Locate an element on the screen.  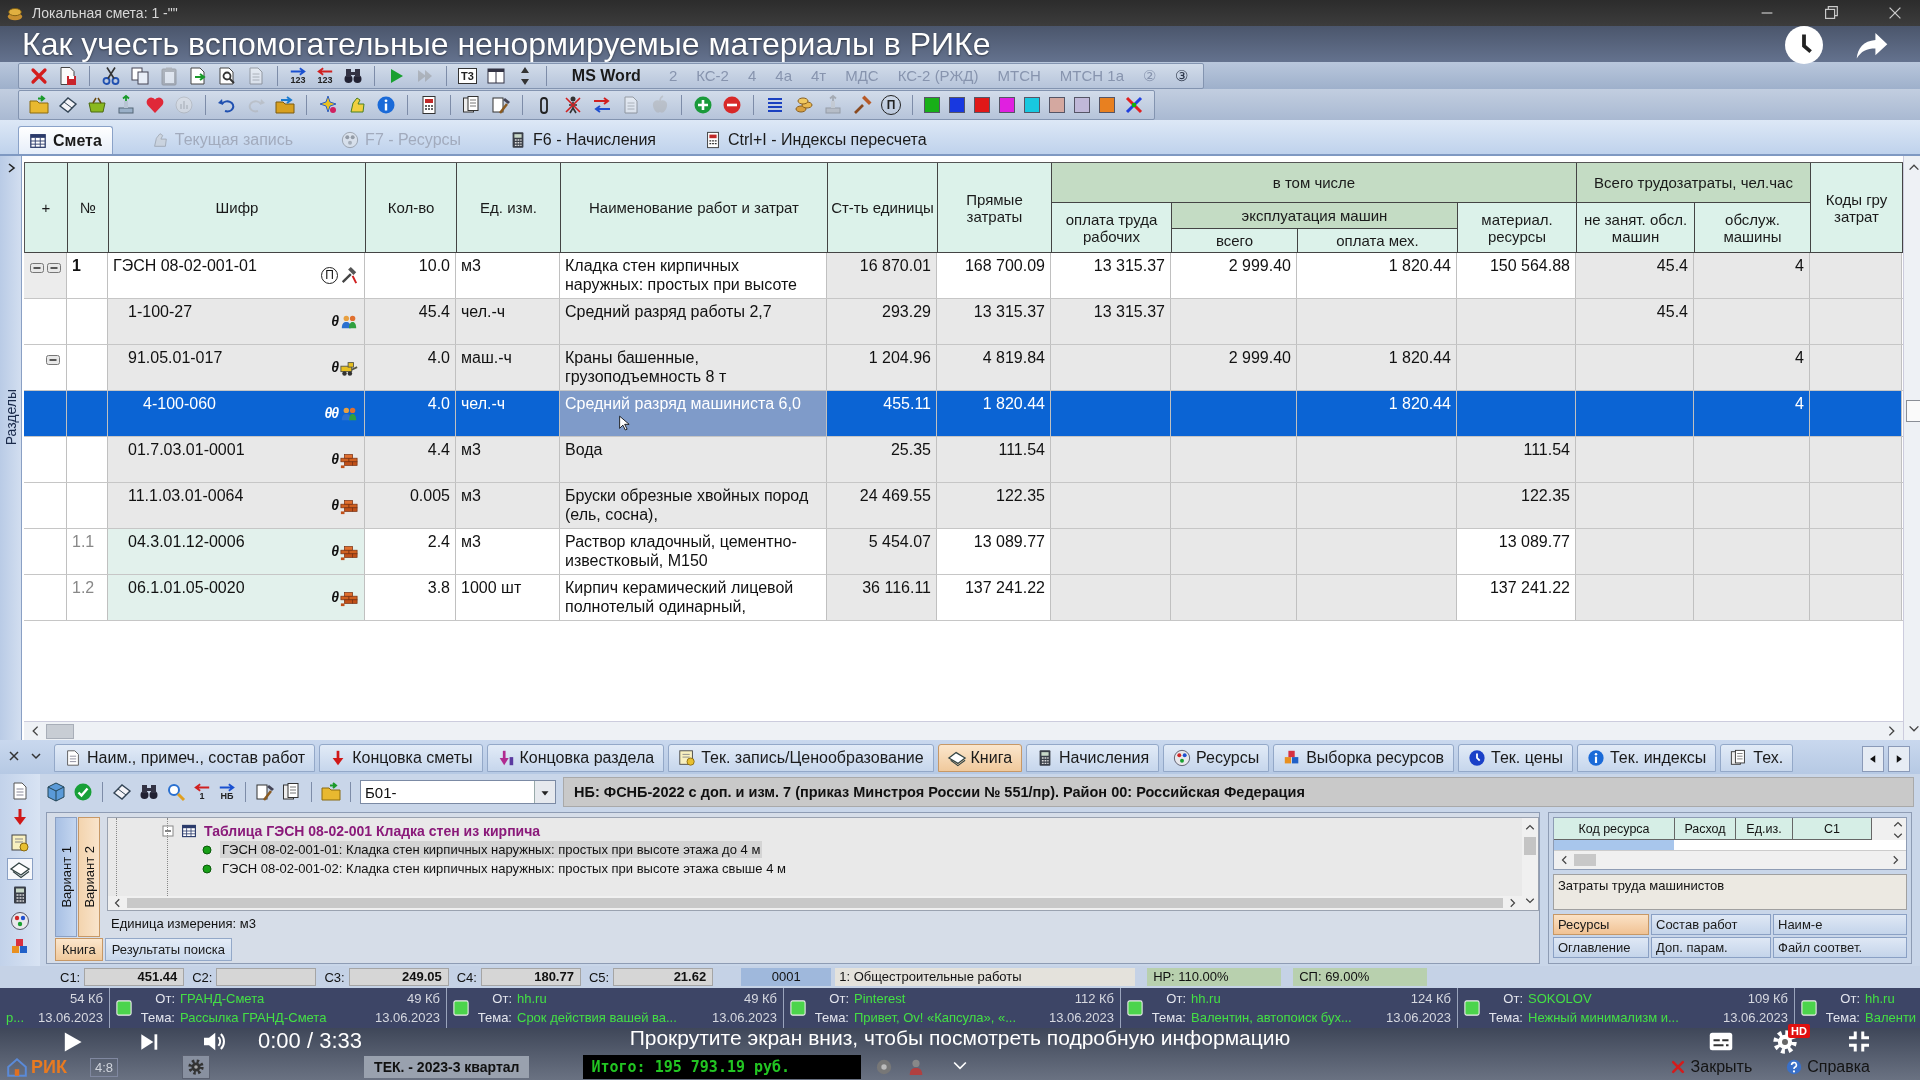
panel-label: Разделы is located at coordinates (10, 417).